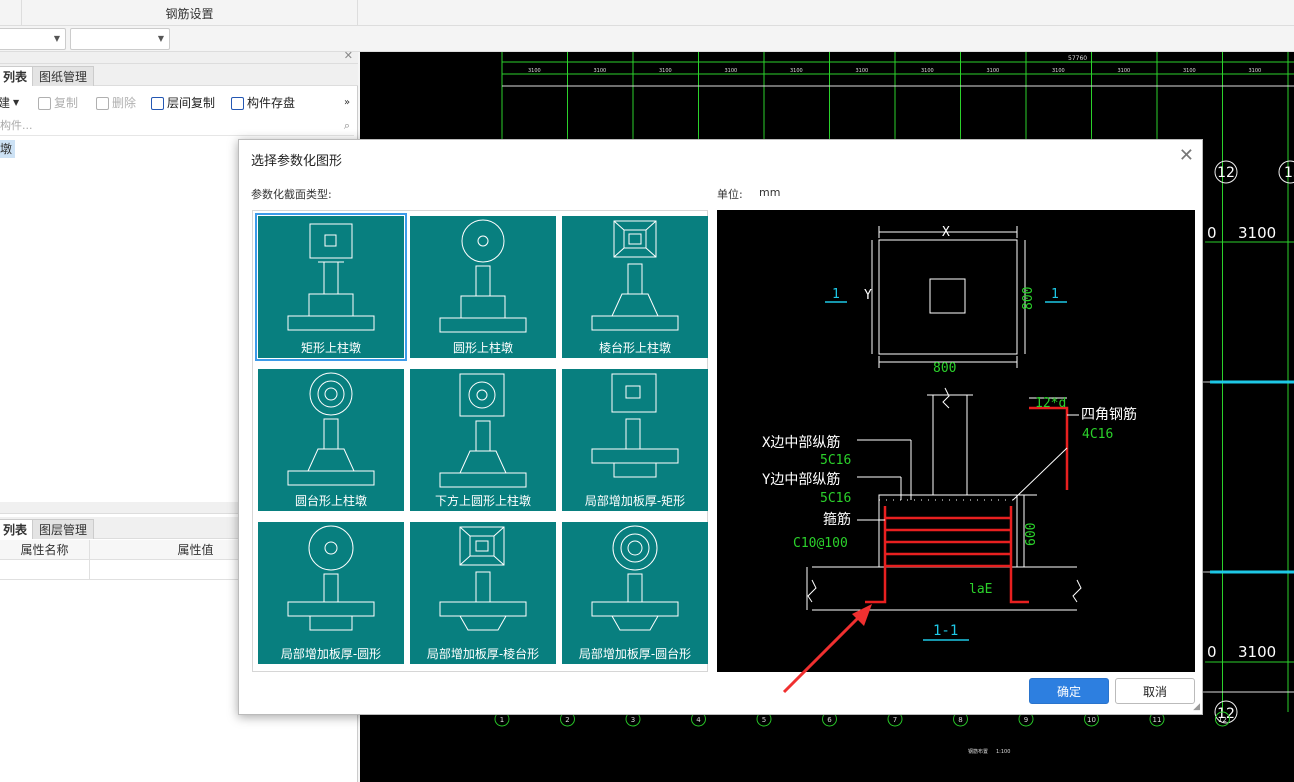 The height and width of the screenshot is (782, 1294). I want to click on shape-caption: 圆形上柱墩, so click(482, 348).